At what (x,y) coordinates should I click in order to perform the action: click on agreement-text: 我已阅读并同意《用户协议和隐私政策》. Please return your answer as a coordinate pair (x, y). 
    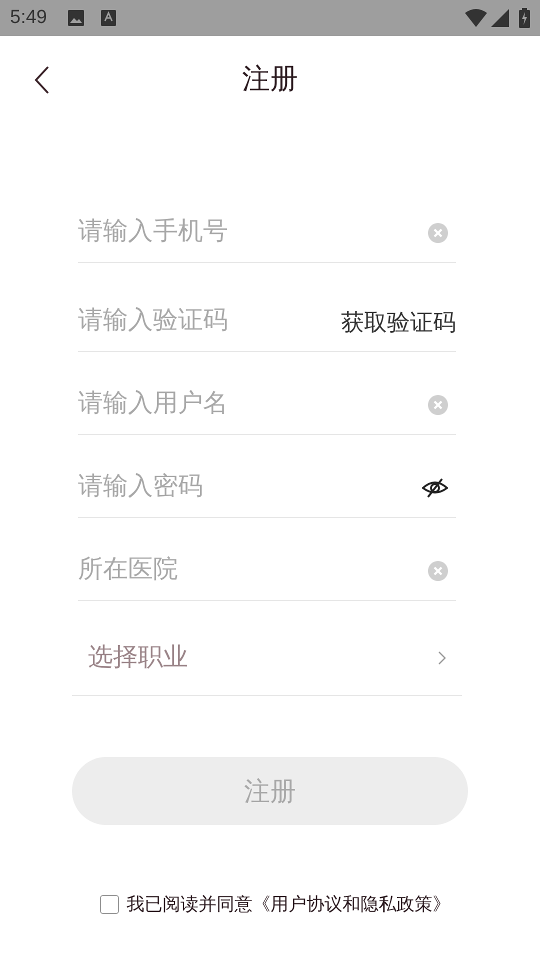
    Looking at the image, I should click on (288, 904).